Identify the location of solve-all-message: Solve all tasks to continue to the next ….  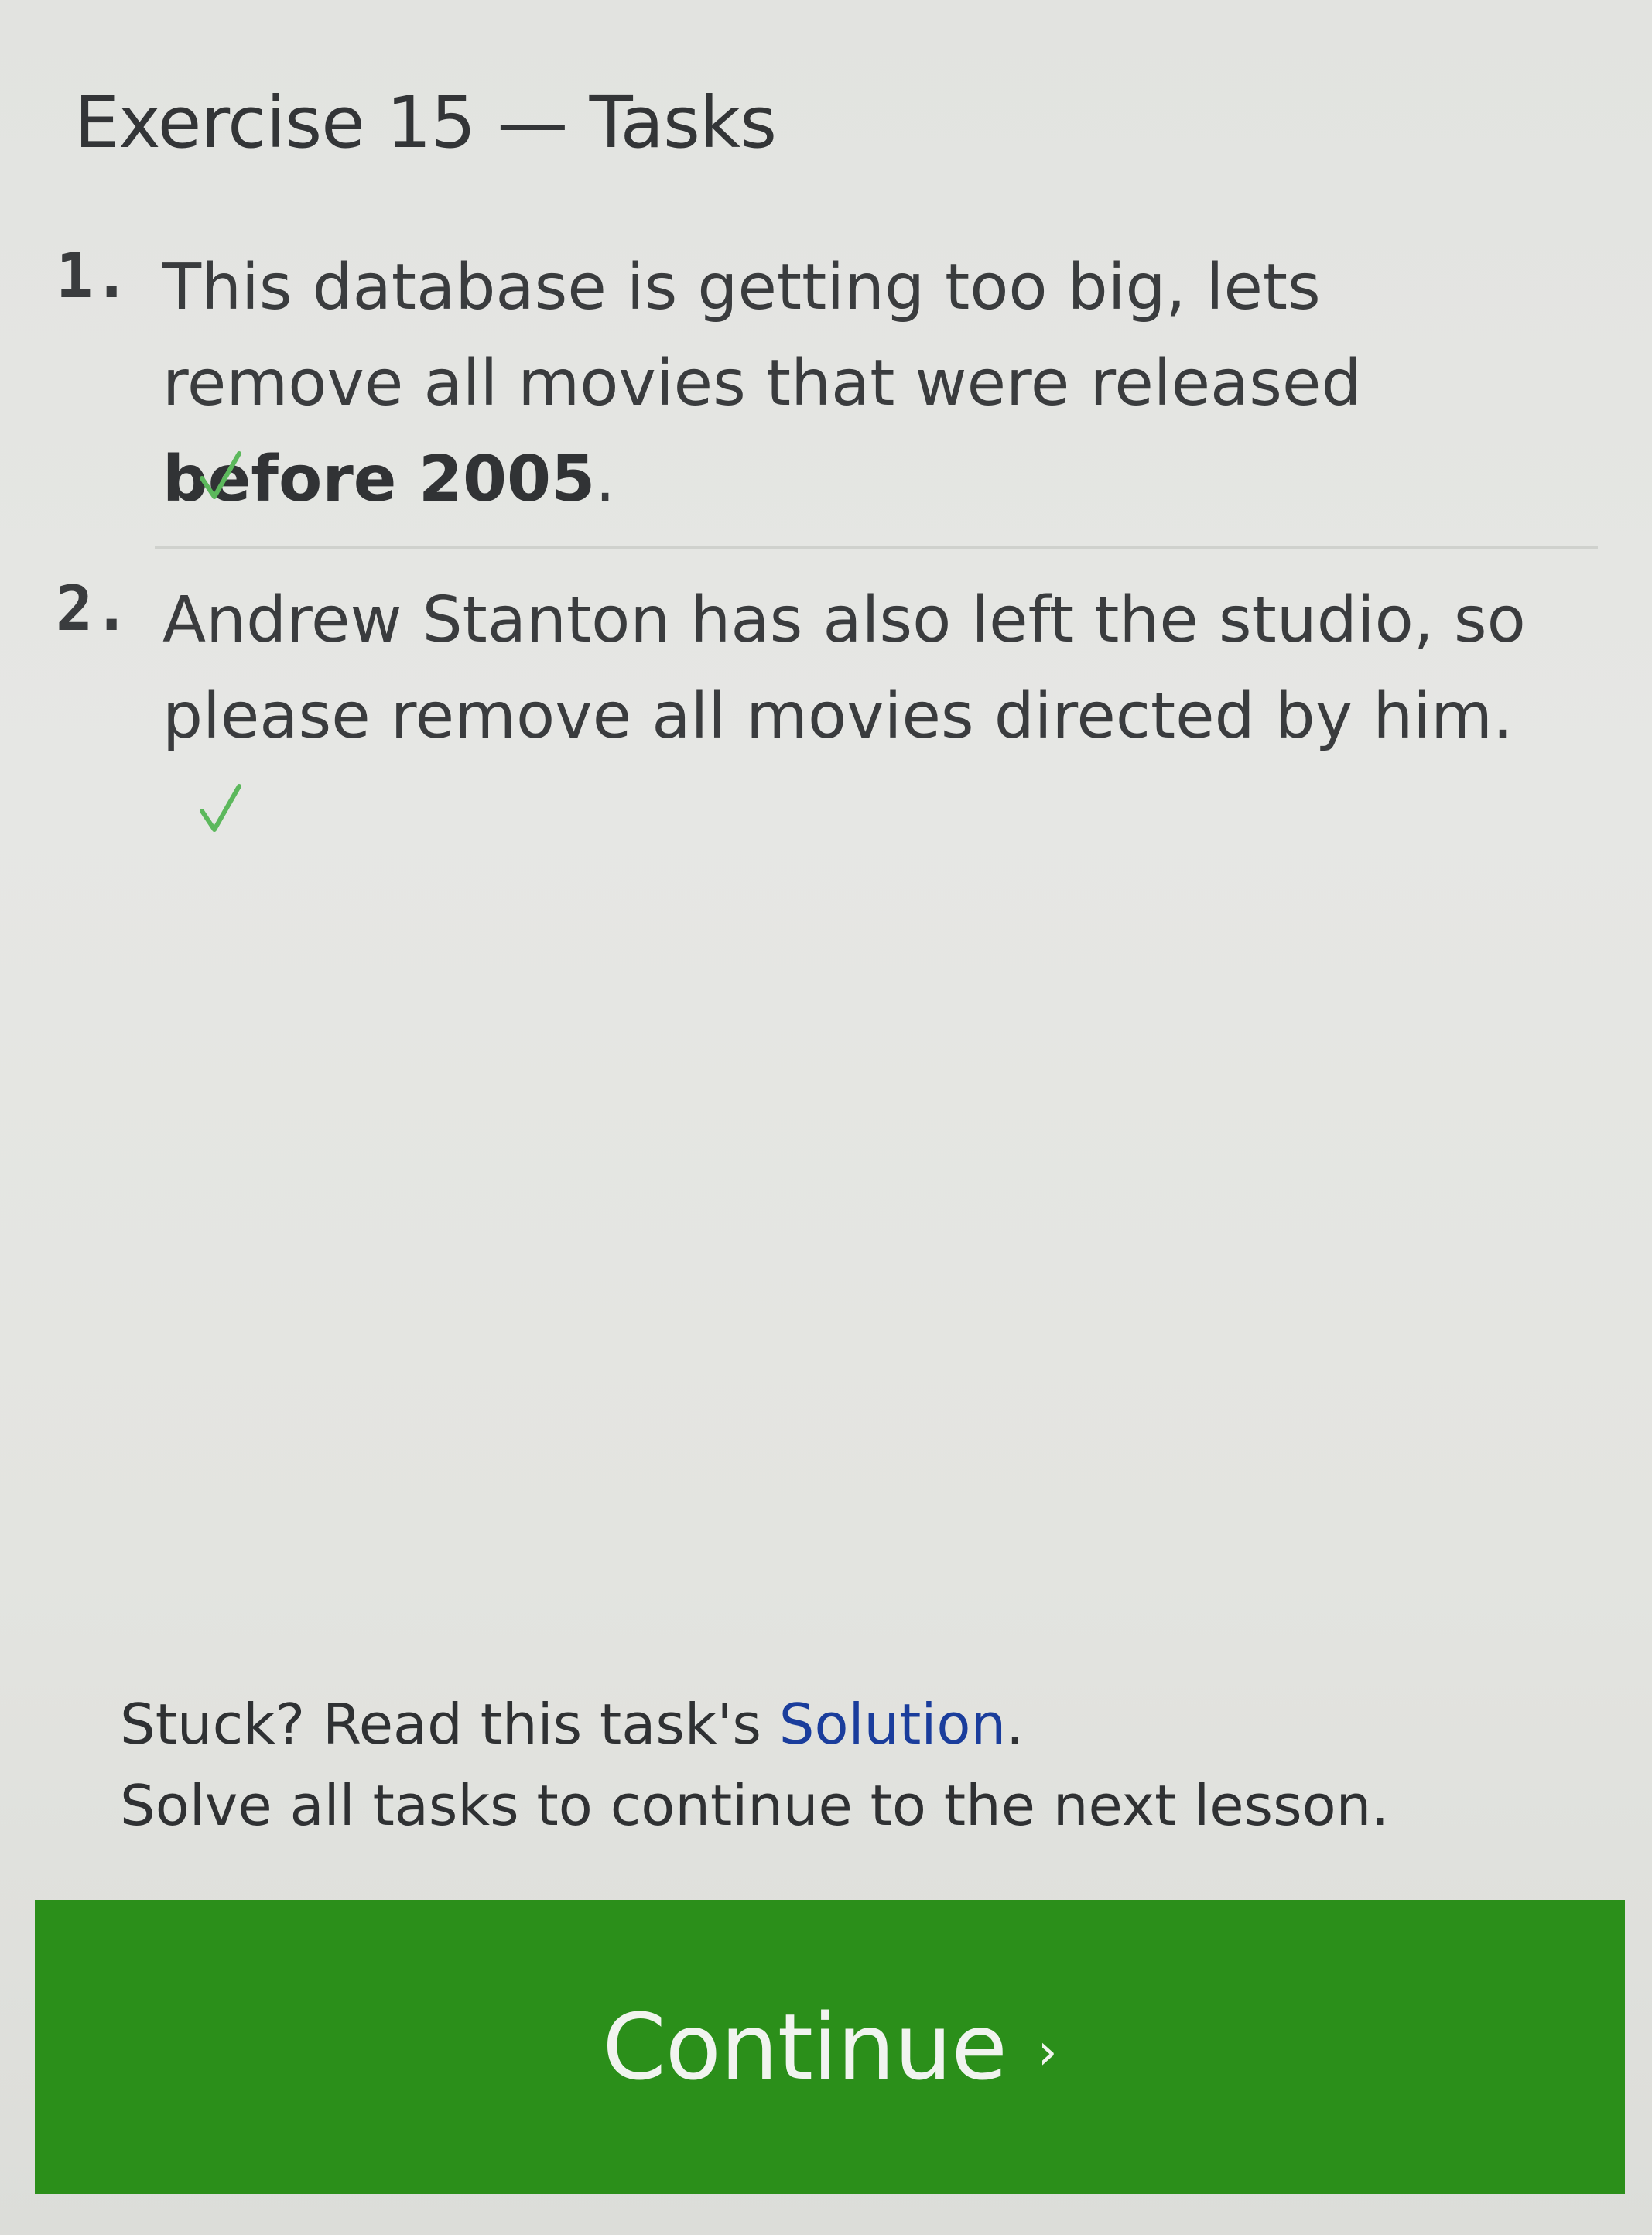
(755, 1805).